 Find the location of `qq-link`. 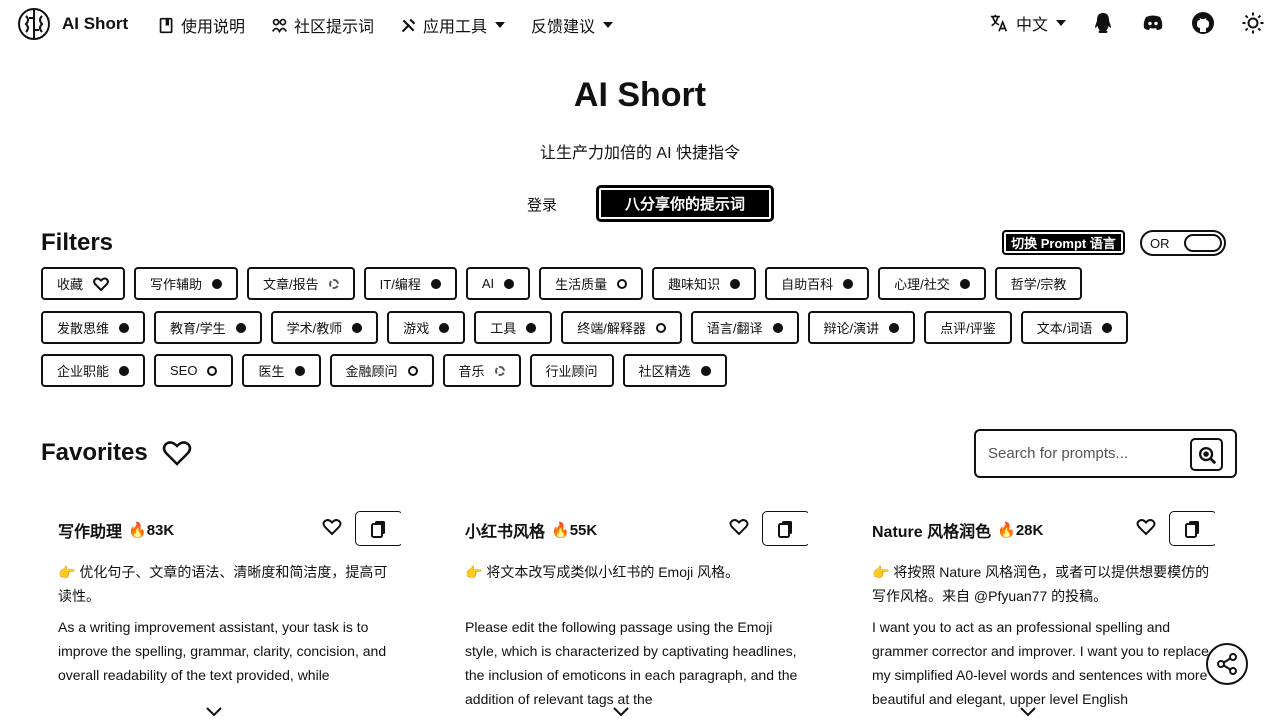

qq-link is located at coordinates (1103, 23).